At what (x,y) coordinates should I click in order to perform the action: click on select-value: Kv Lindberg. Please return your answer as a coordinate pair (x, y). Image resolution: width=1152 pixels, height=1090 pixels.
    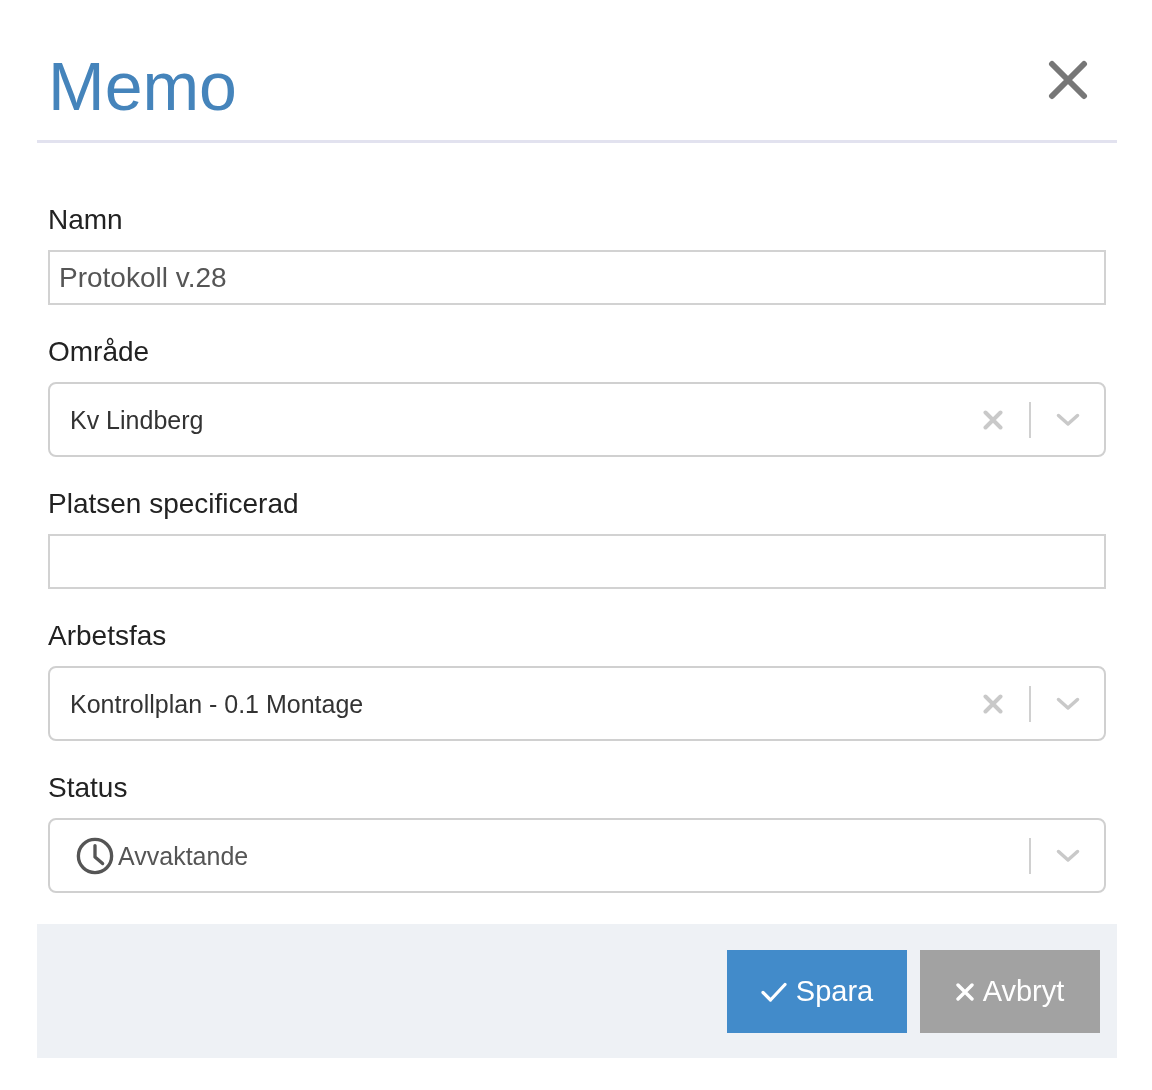
    Looking at the image, I should click on (137, 420).